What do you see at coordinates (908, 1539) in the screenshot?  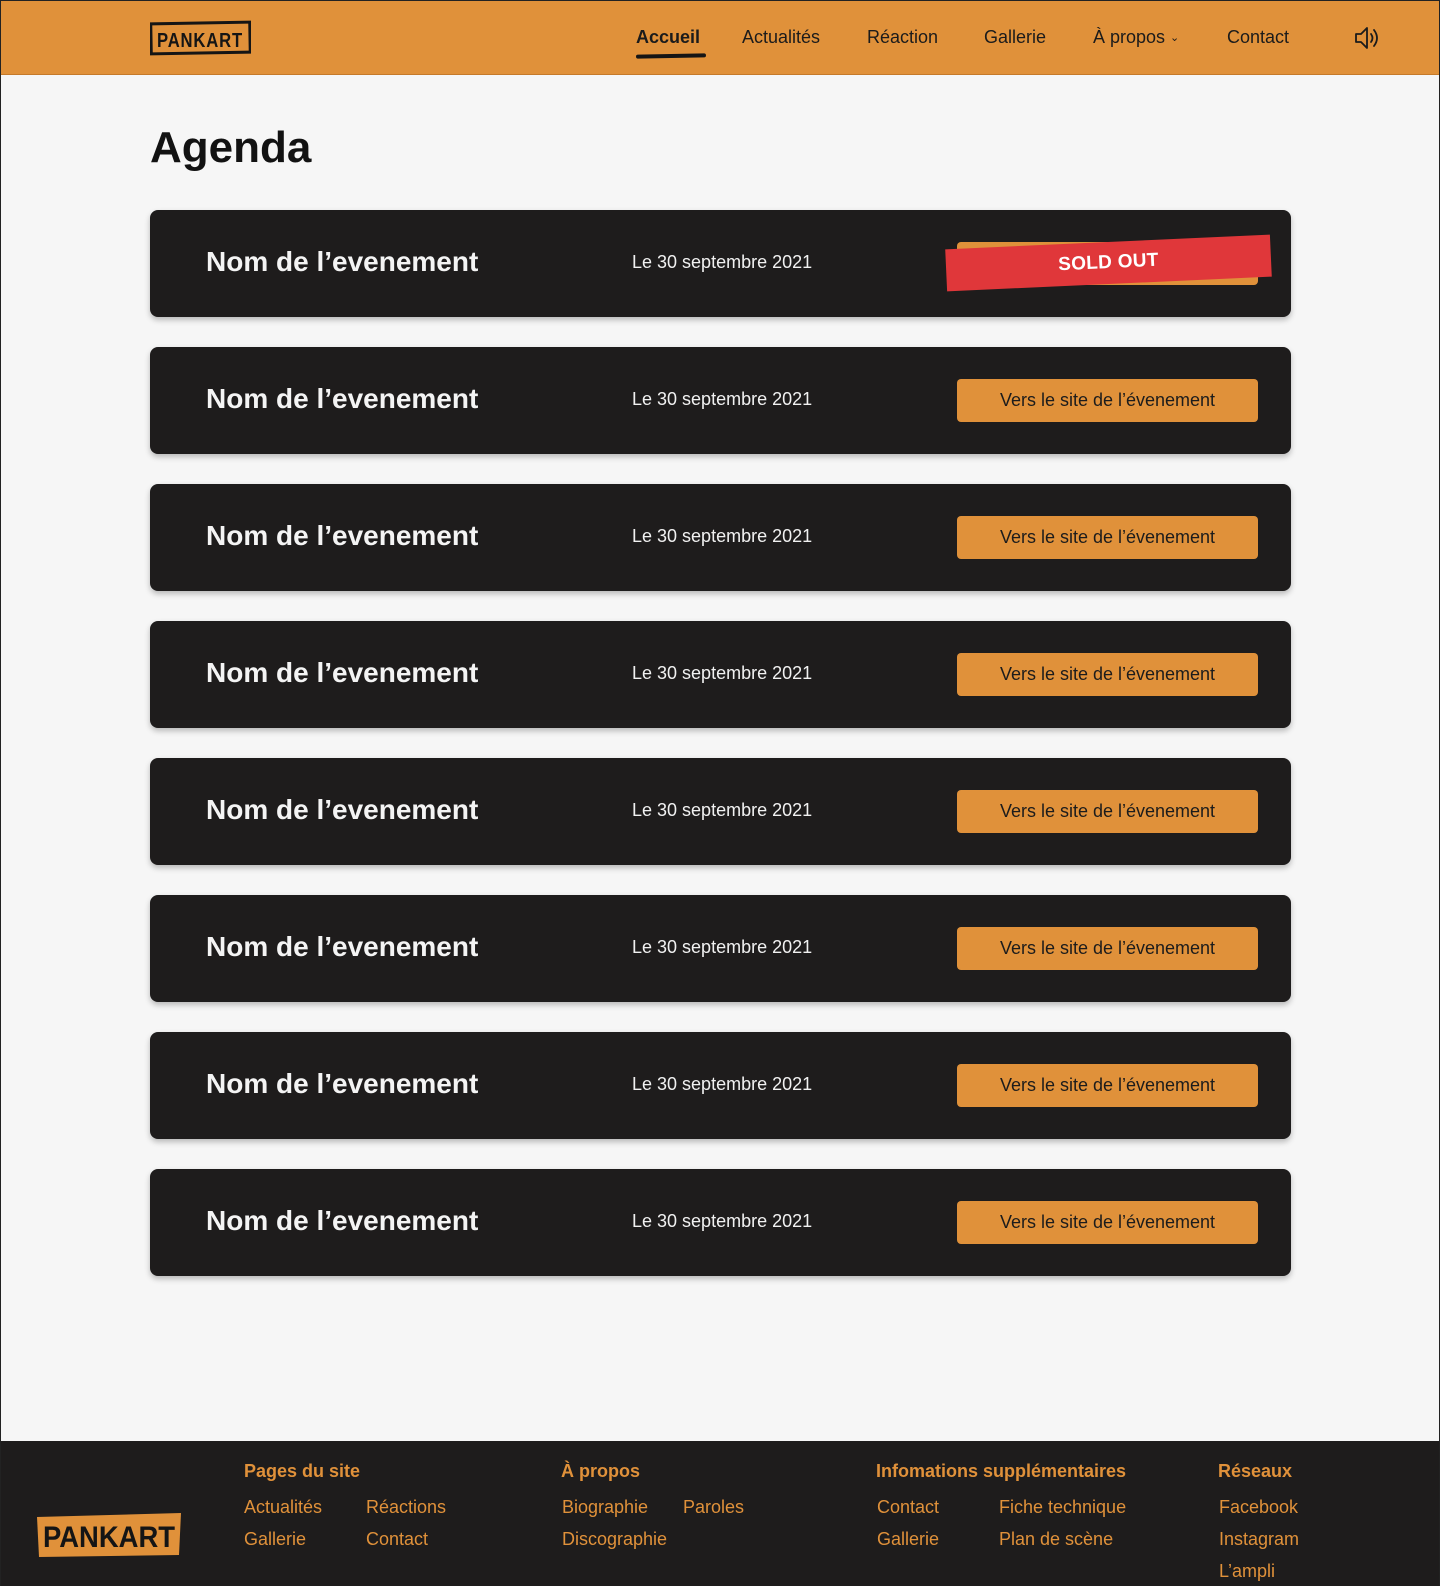 I see `footer-link-gallerie-info: Gallerie` at bounding box center [908, 1539].